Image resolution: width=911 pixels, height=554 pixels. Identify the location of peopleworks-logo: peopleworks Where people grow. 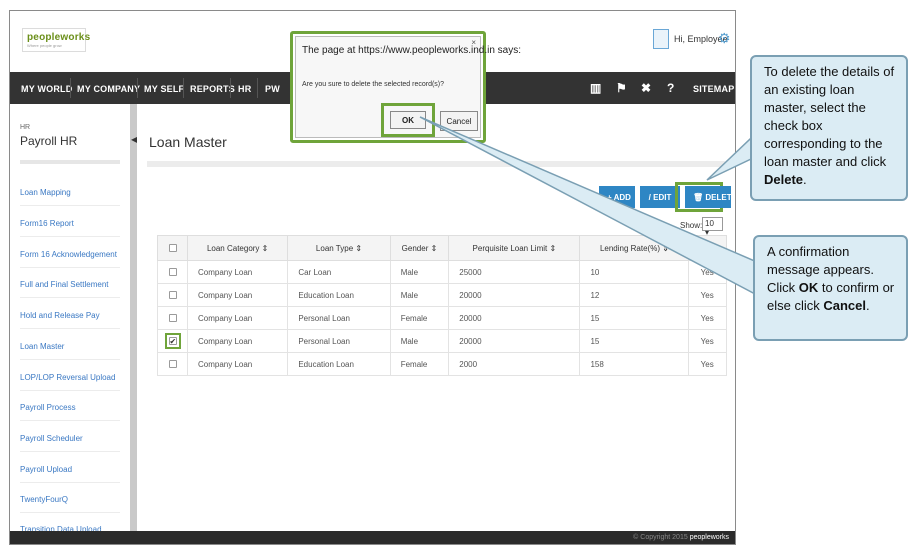
(56, 40).